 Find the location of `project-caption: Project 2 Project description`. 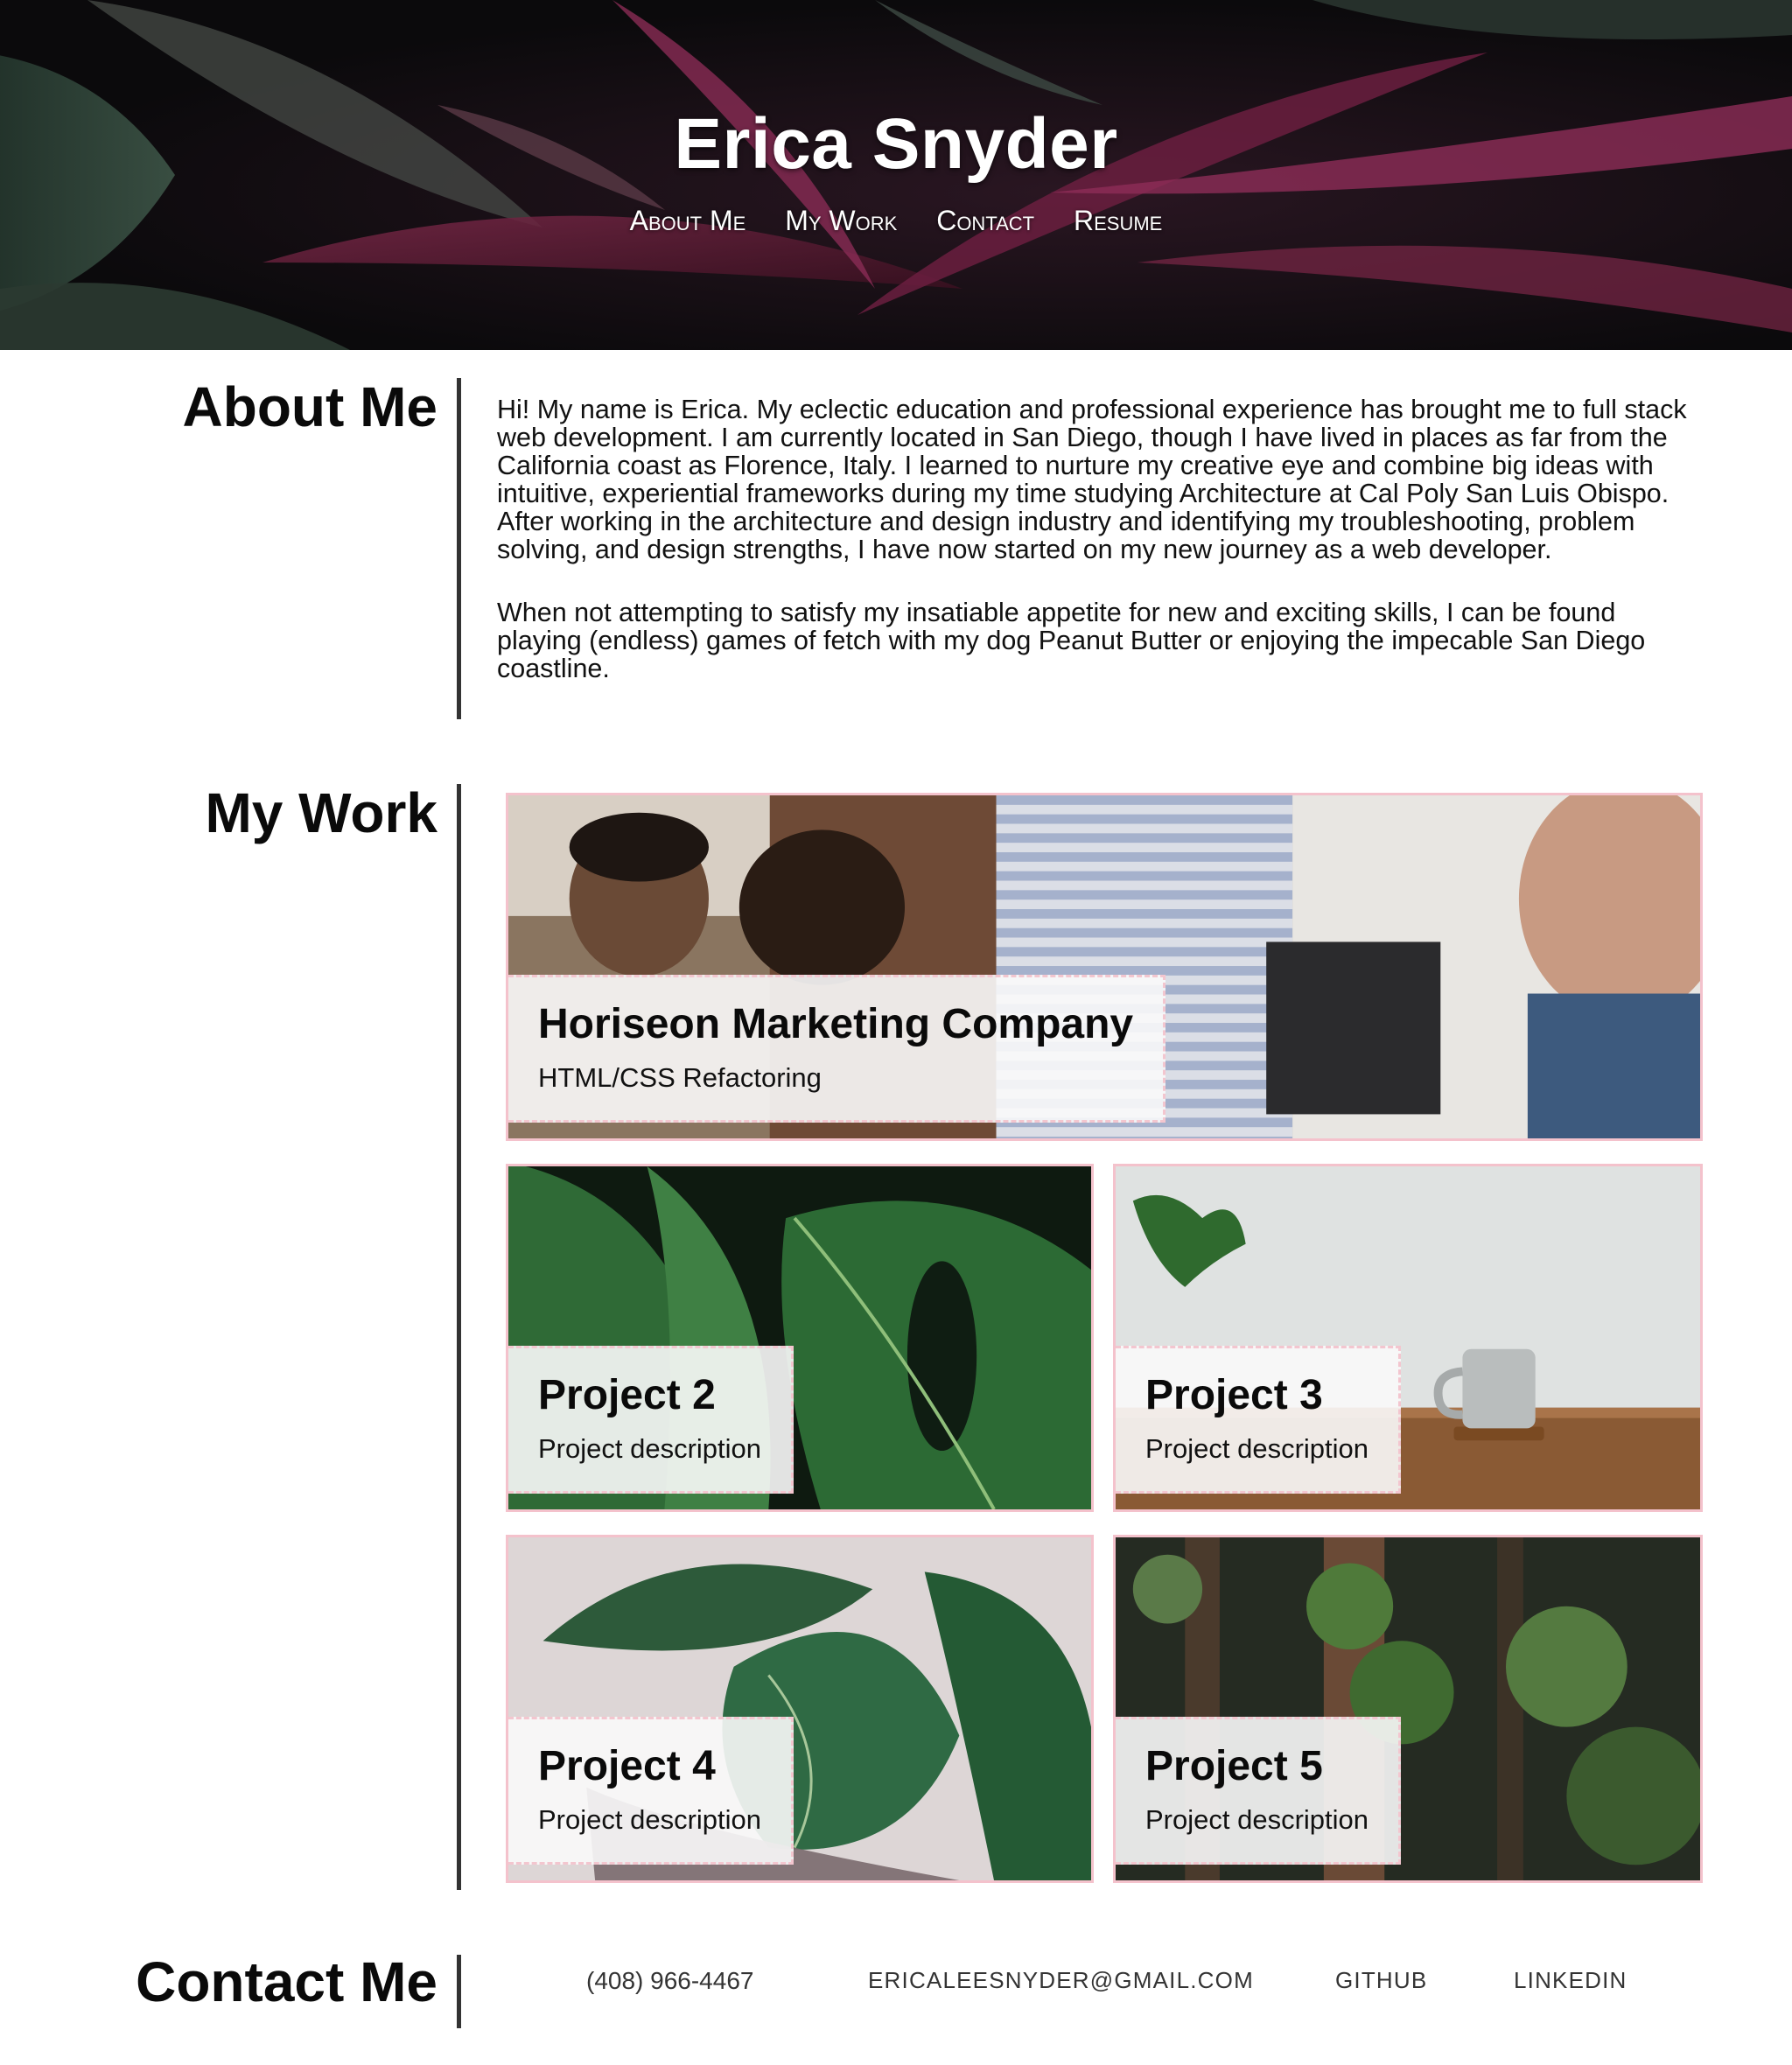

project-caption: Project 2 Project description is located at coordinates (651, 1420).